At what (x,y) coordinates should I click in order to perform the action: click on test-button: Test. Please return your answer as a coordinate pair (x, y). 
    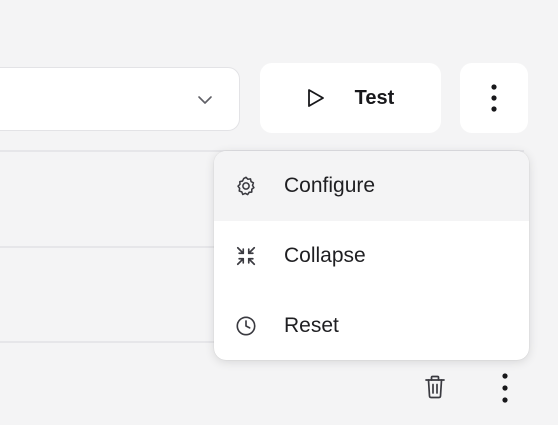
    Looking at the image, I should click on (350, 98).